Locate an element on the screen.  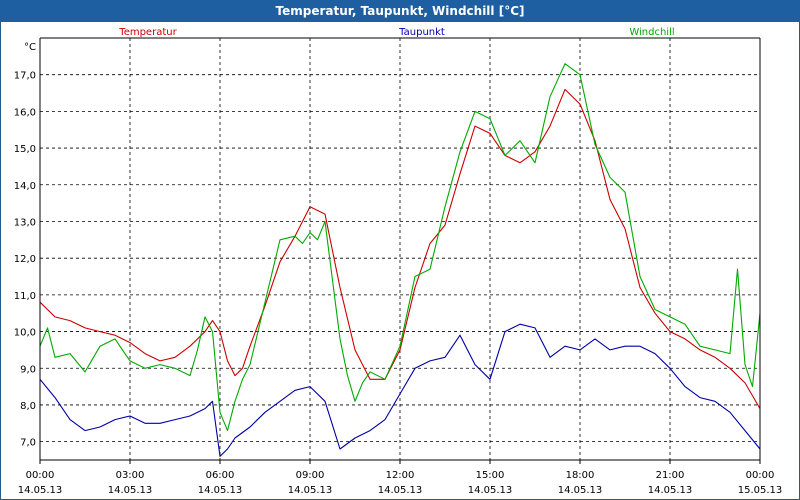
y-tick-label: 15,0 is located at coordinates (25, 149).